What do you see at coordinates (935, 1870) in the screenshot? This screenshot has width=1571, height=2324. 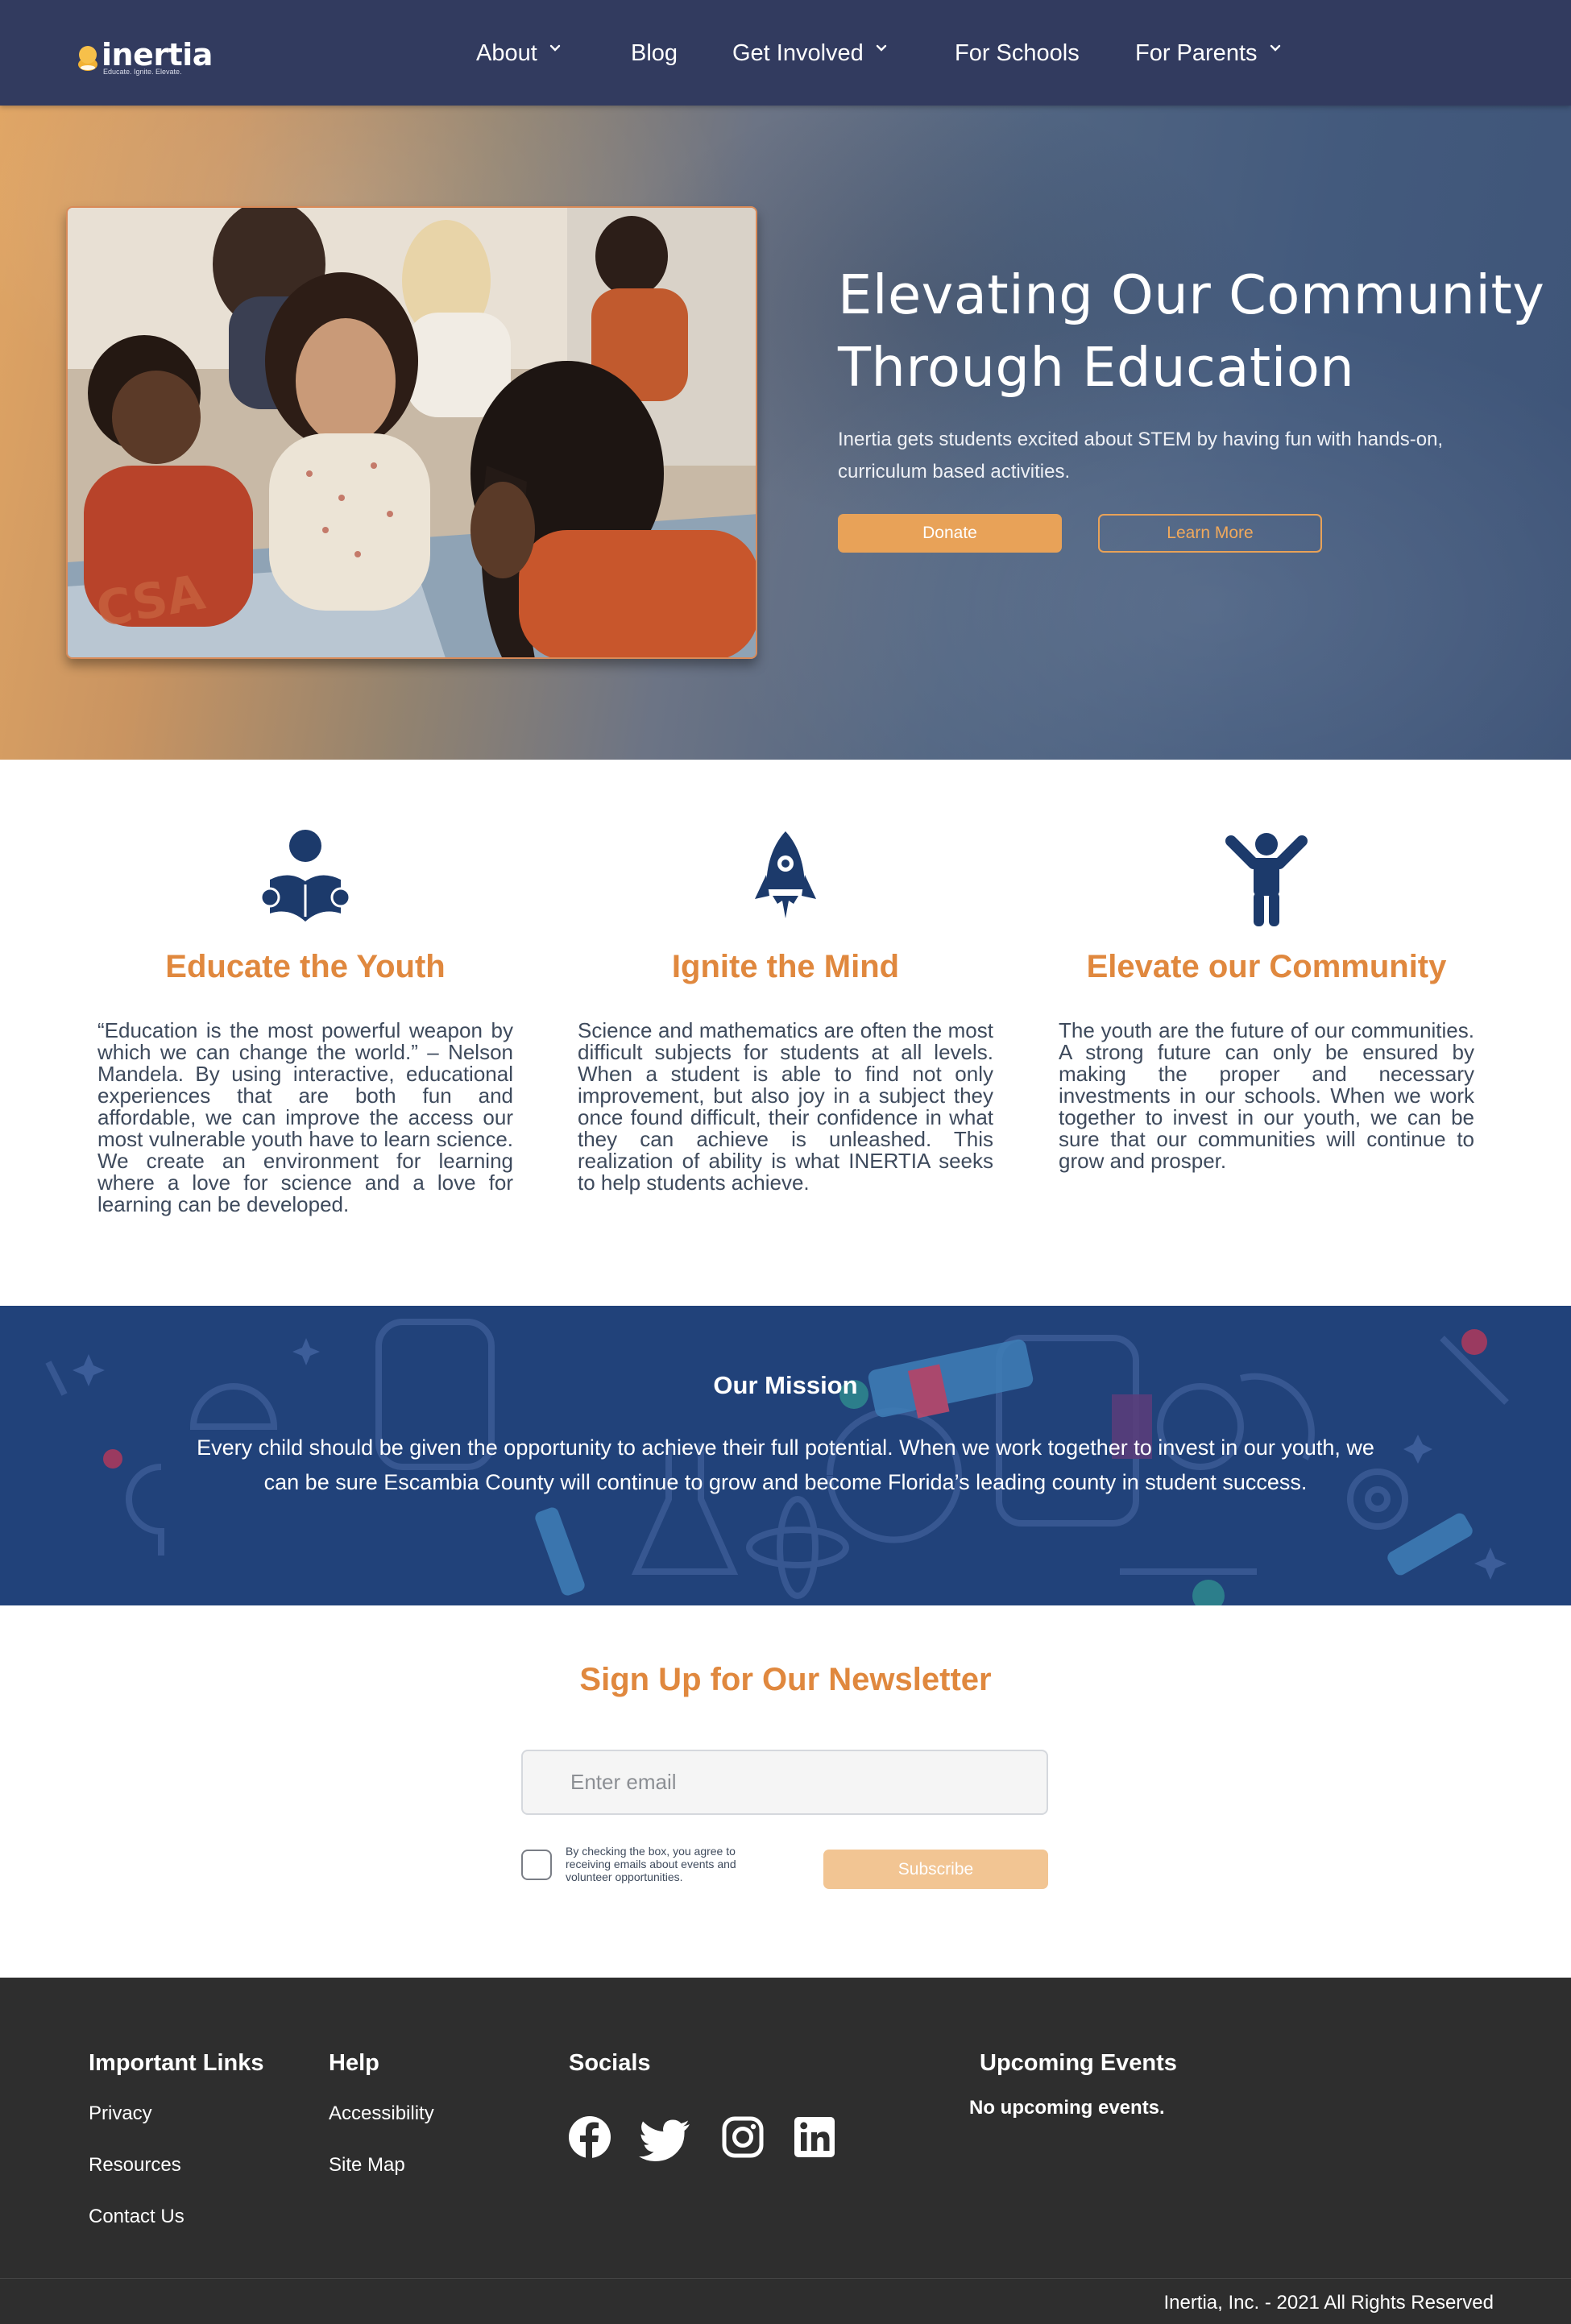 I see `subscribe-button: Subscribe` at bounding box center [935, 1870].